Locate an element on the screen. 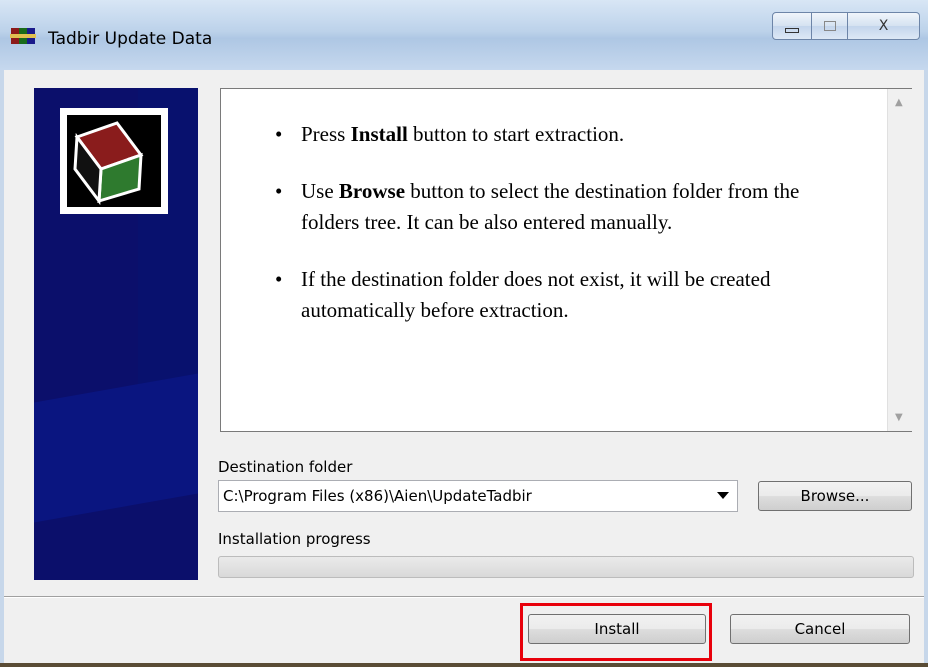 The image size is (928, 667). minimize-icon is located at coordinates (792, 30).